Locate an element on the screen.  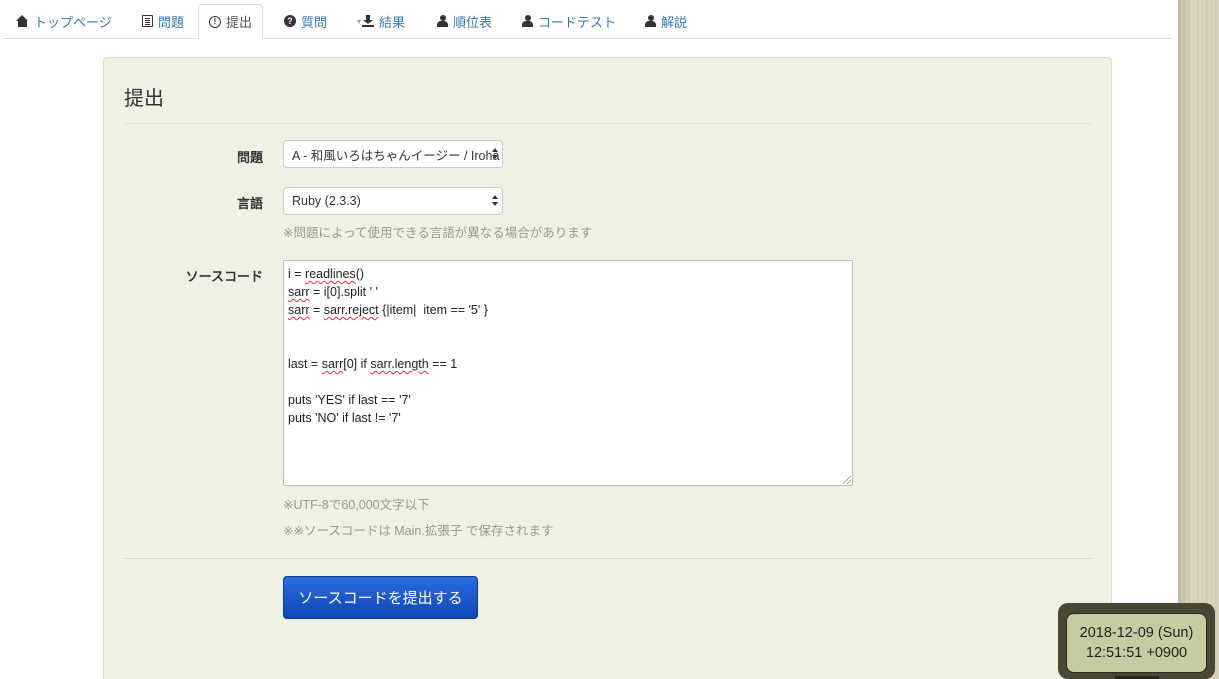
tab-label: 問題 is located at coordinates (171, 22).